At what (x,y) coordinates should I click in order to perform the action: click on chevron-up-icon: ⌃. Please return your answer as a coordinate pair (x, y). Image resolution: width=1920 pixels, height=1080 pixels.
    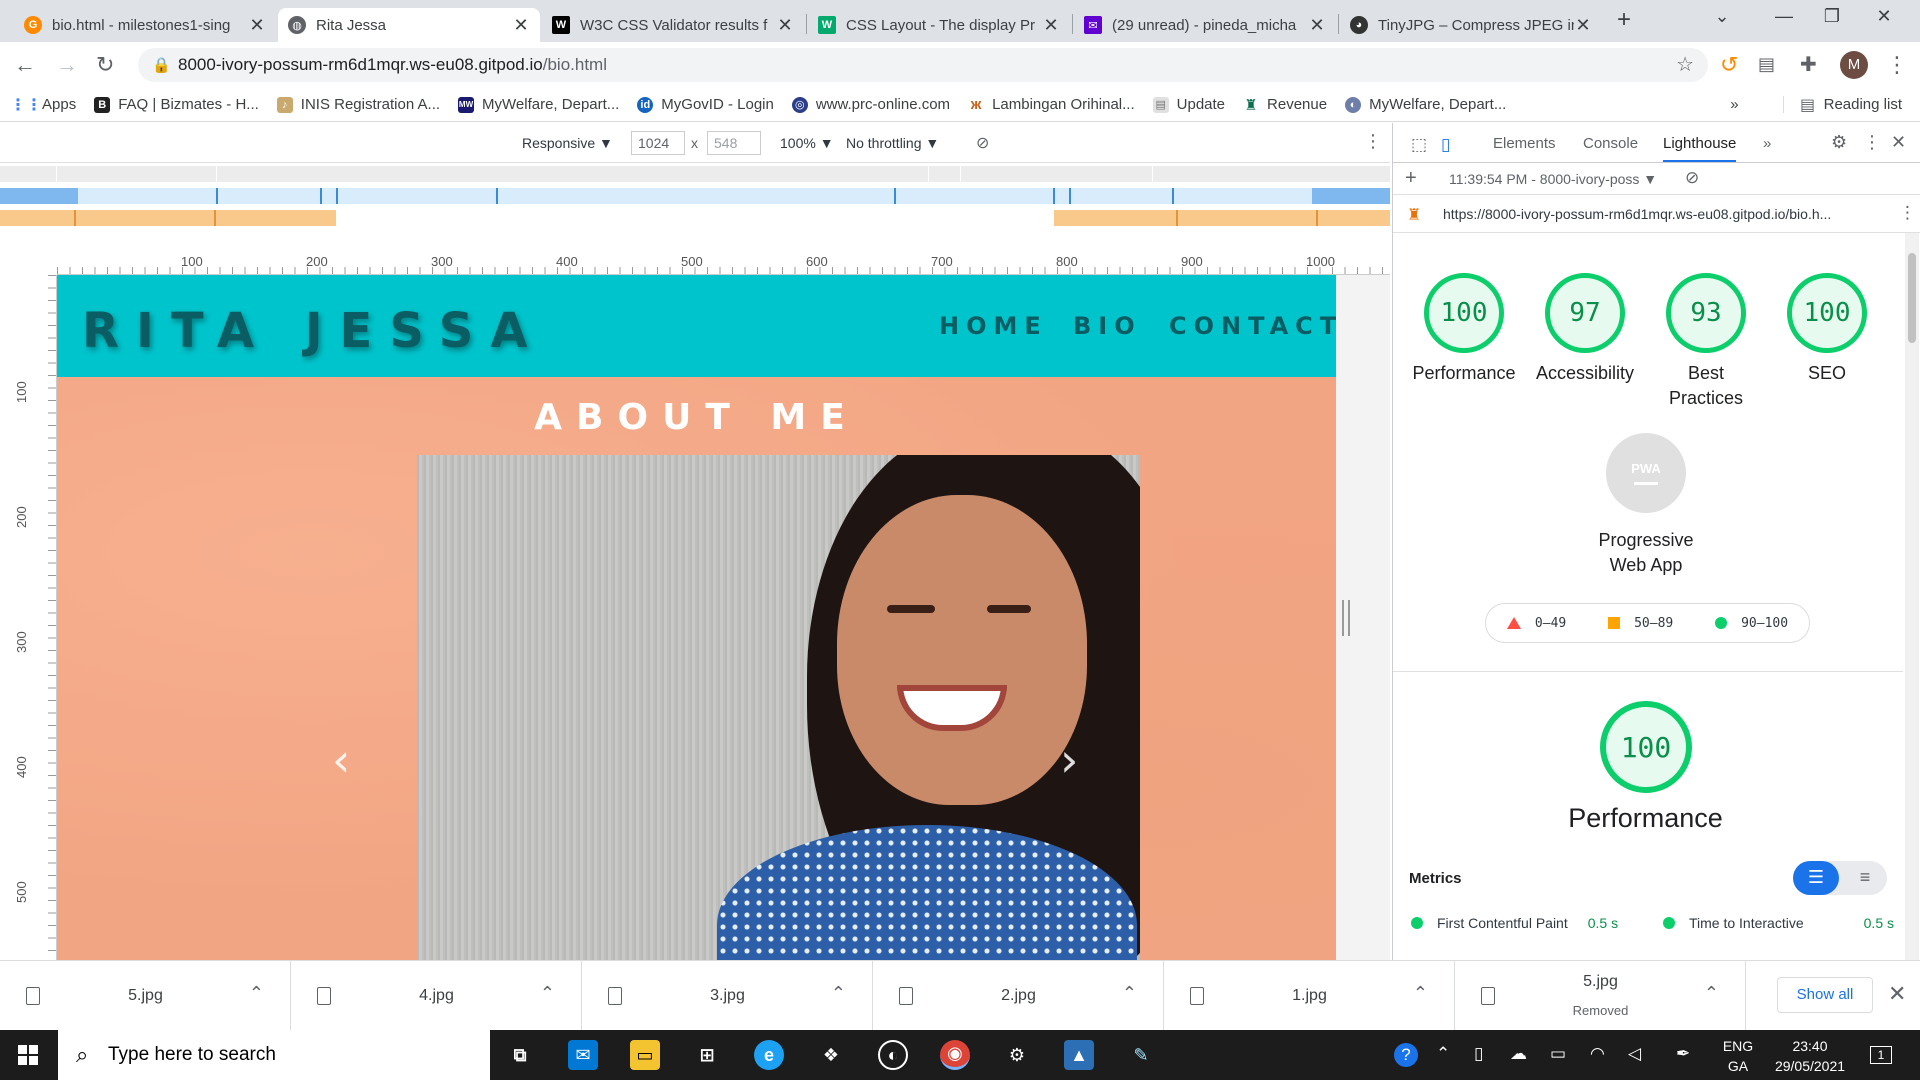
    Looking at the image, I should click on (1443, 1054).